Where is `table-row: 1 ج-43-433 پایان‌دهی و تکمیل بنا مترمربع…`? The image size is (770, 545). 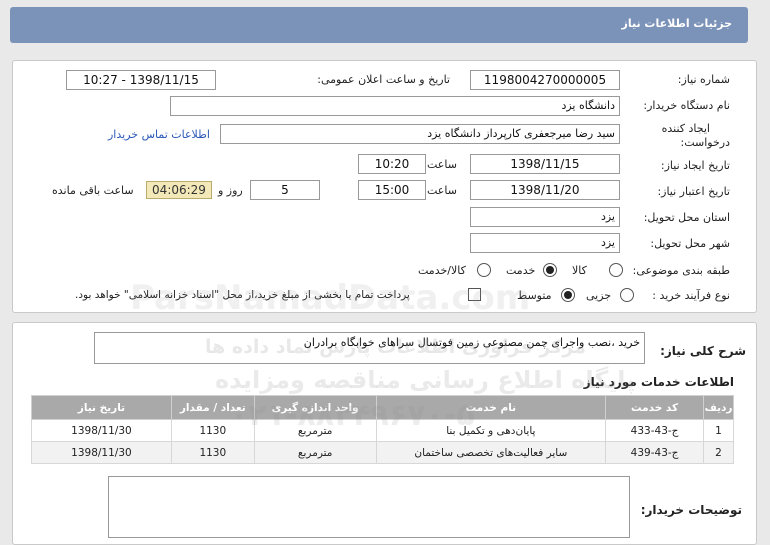 table-row: 1 ج-43-433 پایان‌دهی و تکمیل بنا مترمربع… is located at coordinates (382, 430).